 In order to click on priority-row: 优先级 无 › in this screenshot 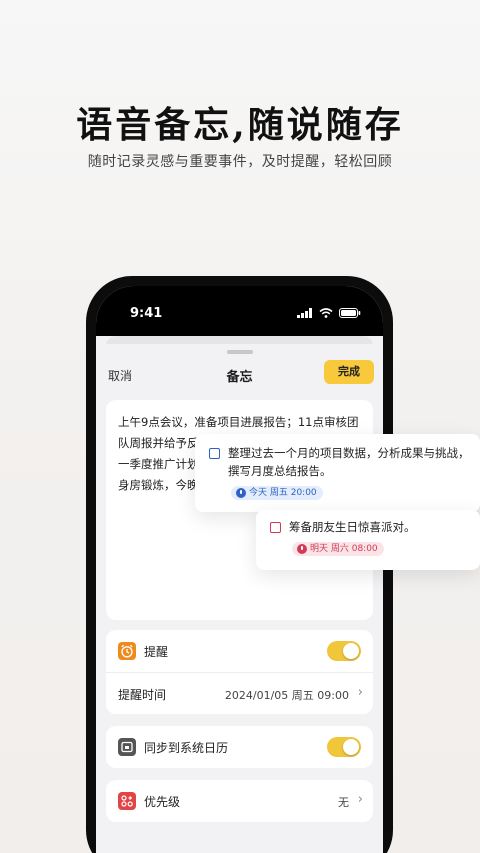, I will do `click(239, 801)`.